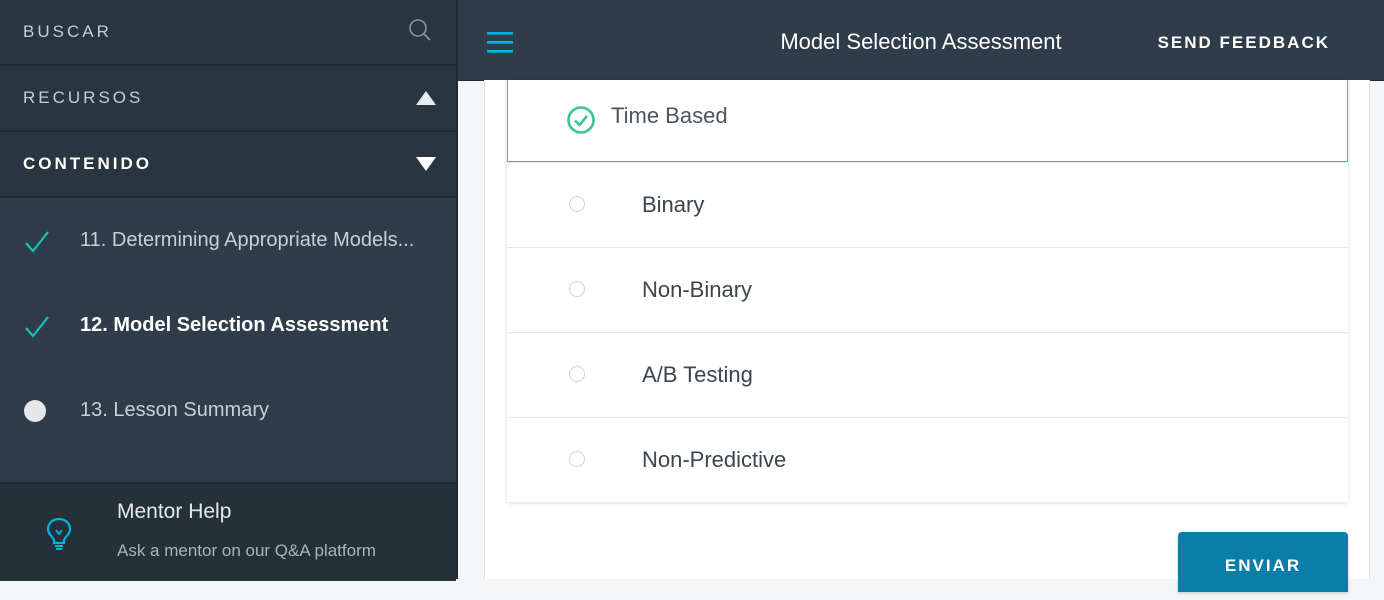  I want to click on contenido-label: CONTENIDO, so click(87, 163).